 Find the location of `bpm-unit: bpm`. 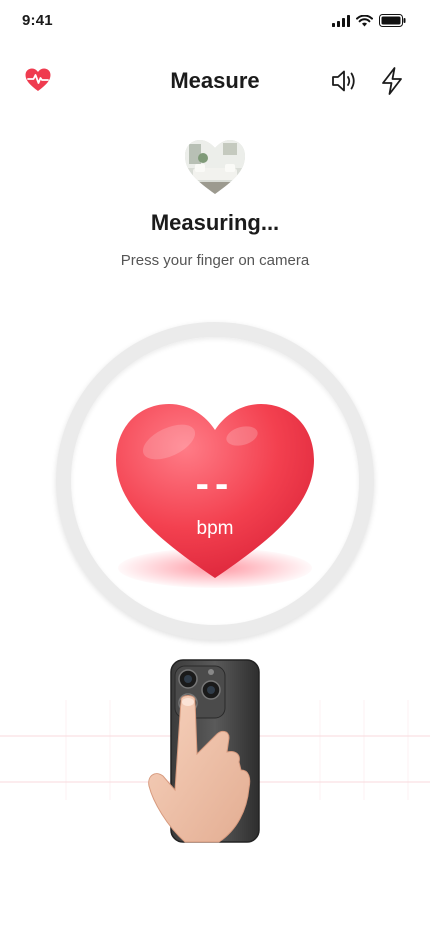

bpm-unit: bpm is located at coordinates (215, 528).